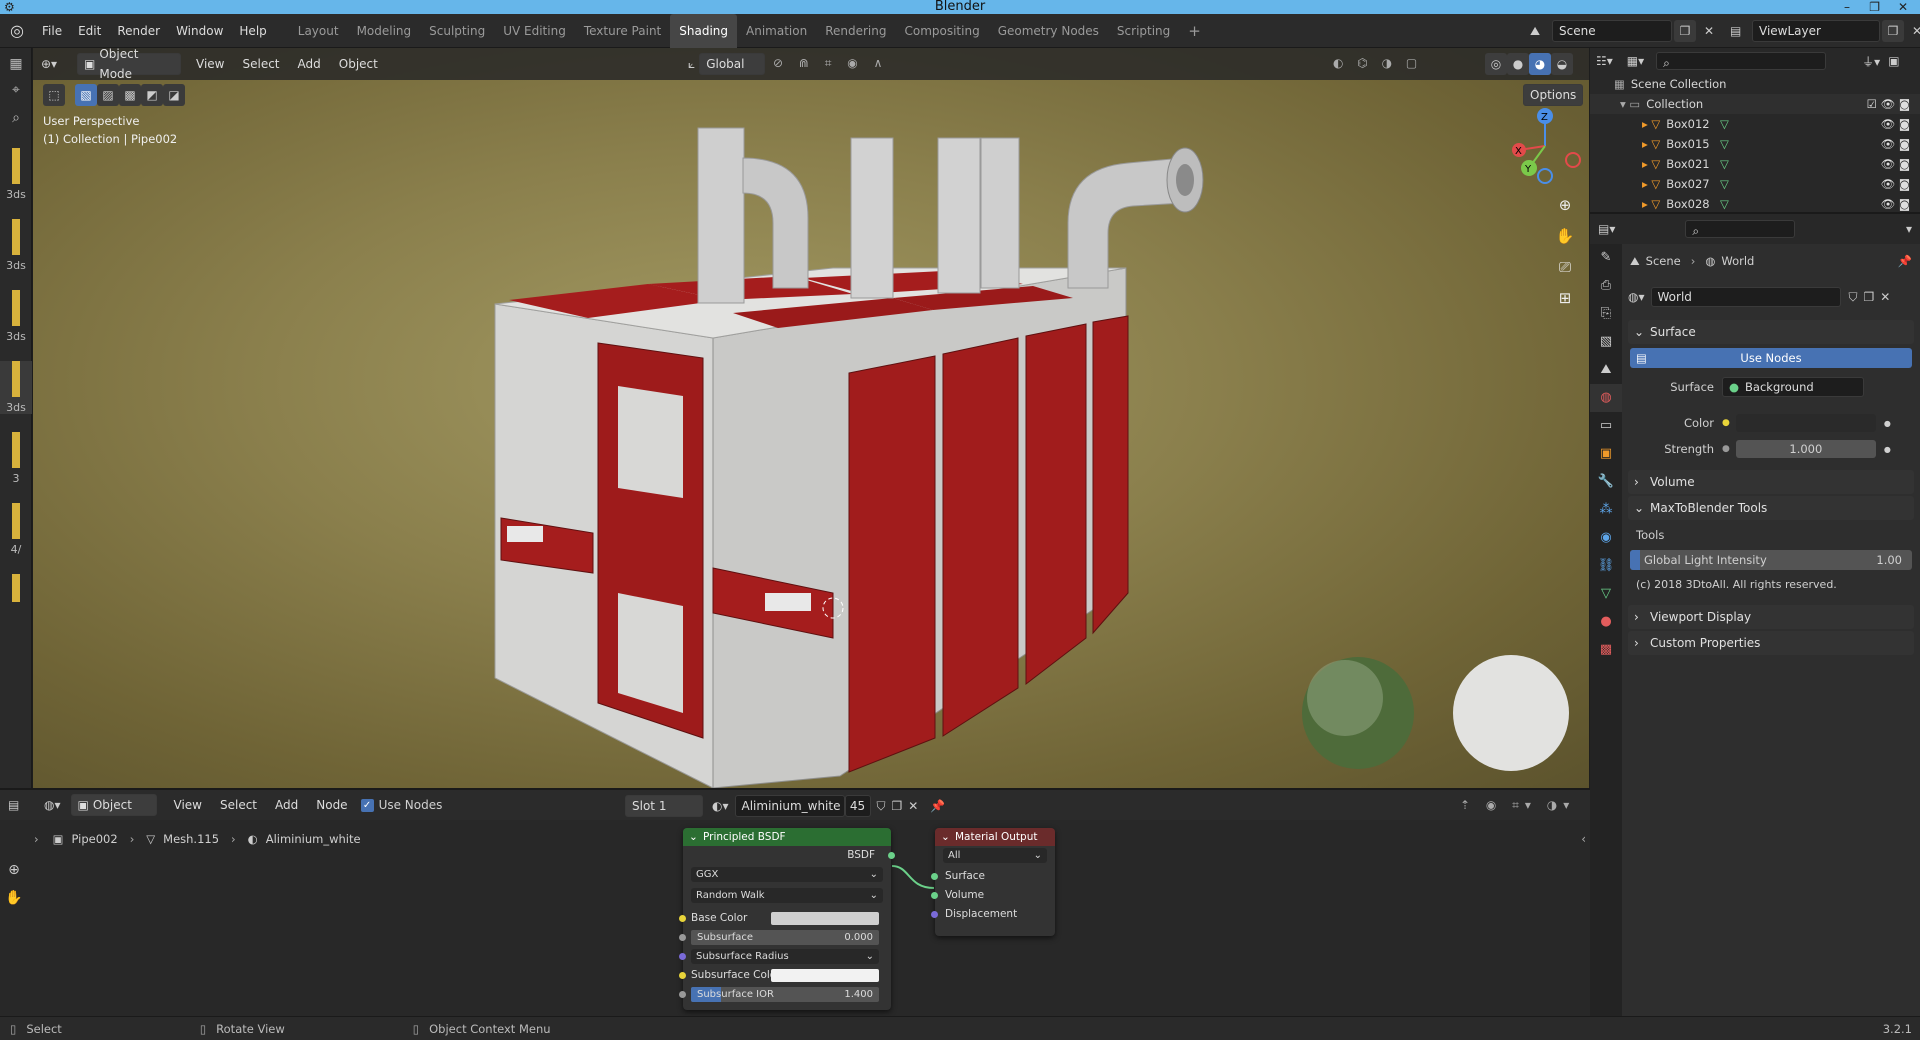 The image size is (1920, 1040). What do you see at coordinates (1913, 31) in the screenshot?
I see `remove-viewlayer-icon: ✕` at bounding box center [1913, 31].